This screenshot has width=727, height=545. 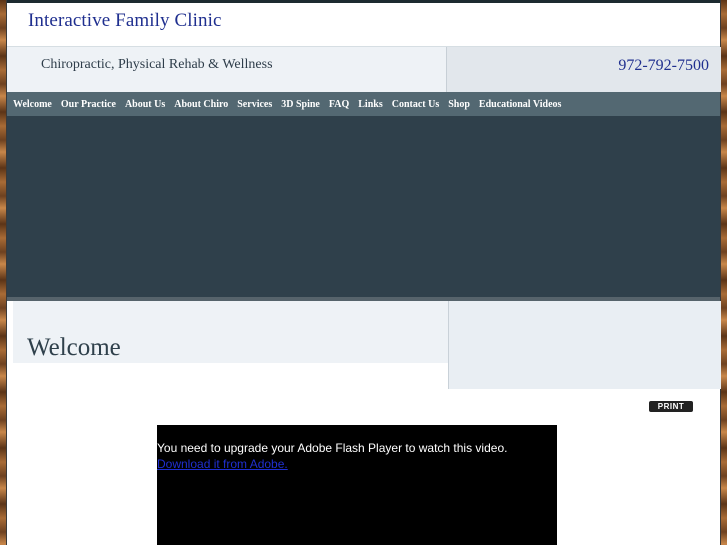 What do you see at coordinates (201, 104) in the screenshot?
I see `nav-item-about-chiro: About Chiro` at bounding box center [201, 104].